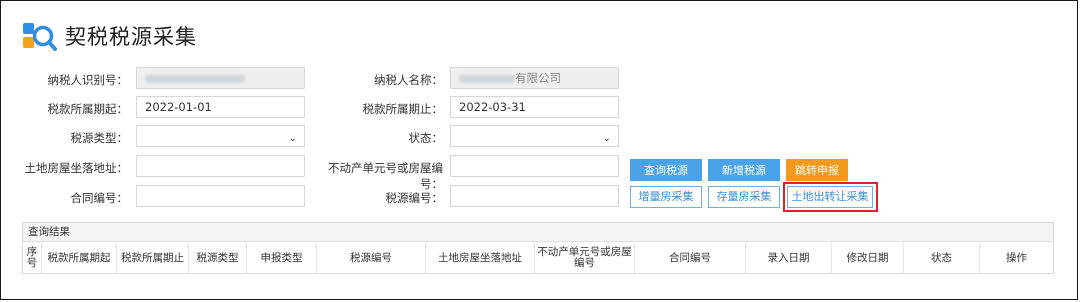  I want to click on col-status: 状态, so click(942, 258).